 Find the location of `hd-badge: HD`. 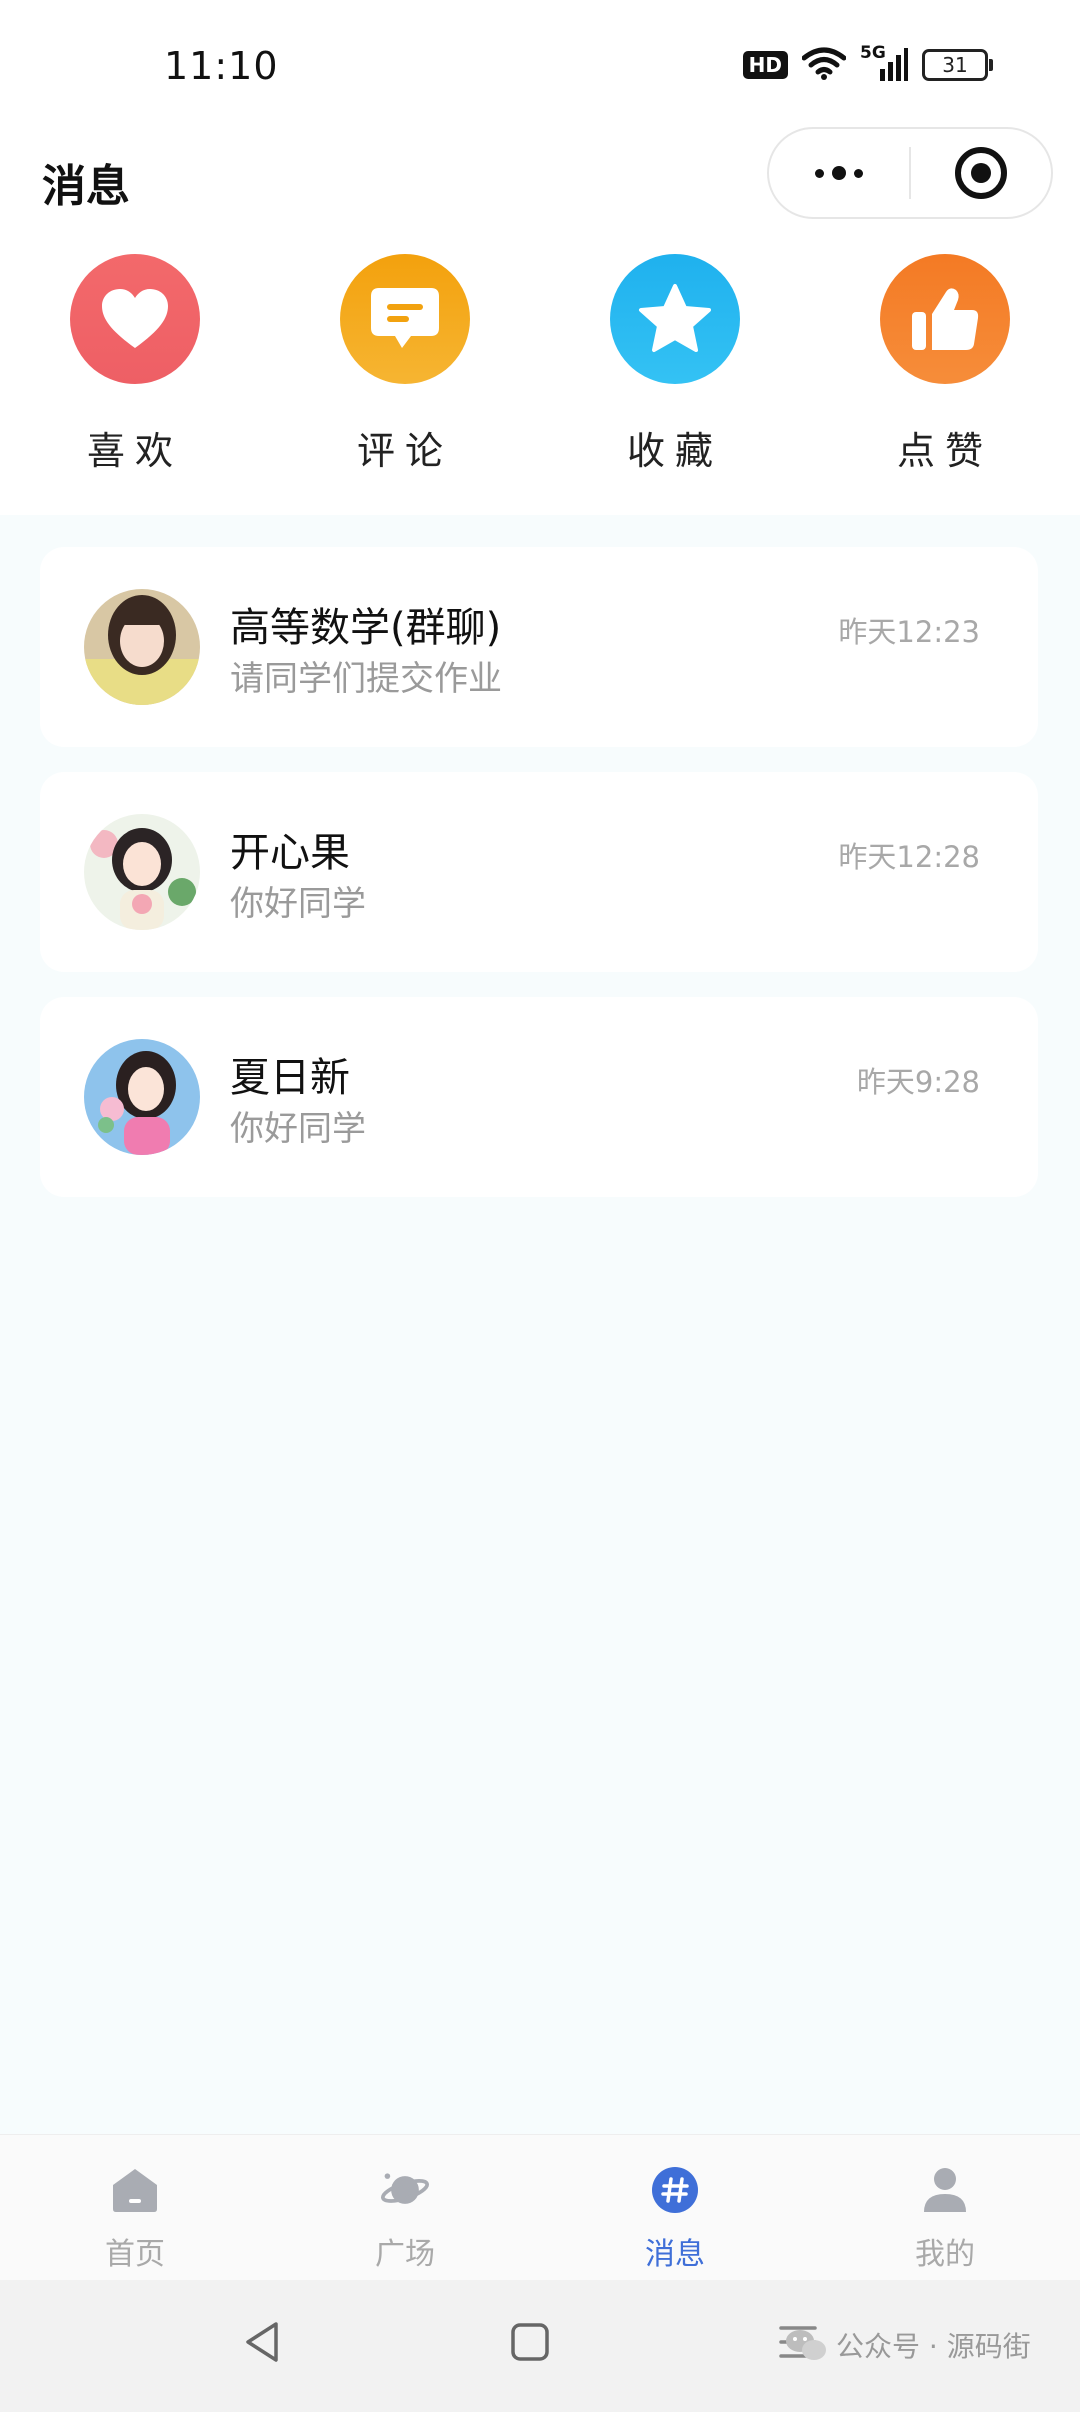

hd-badge: HD is located at coordinates (765, 65).